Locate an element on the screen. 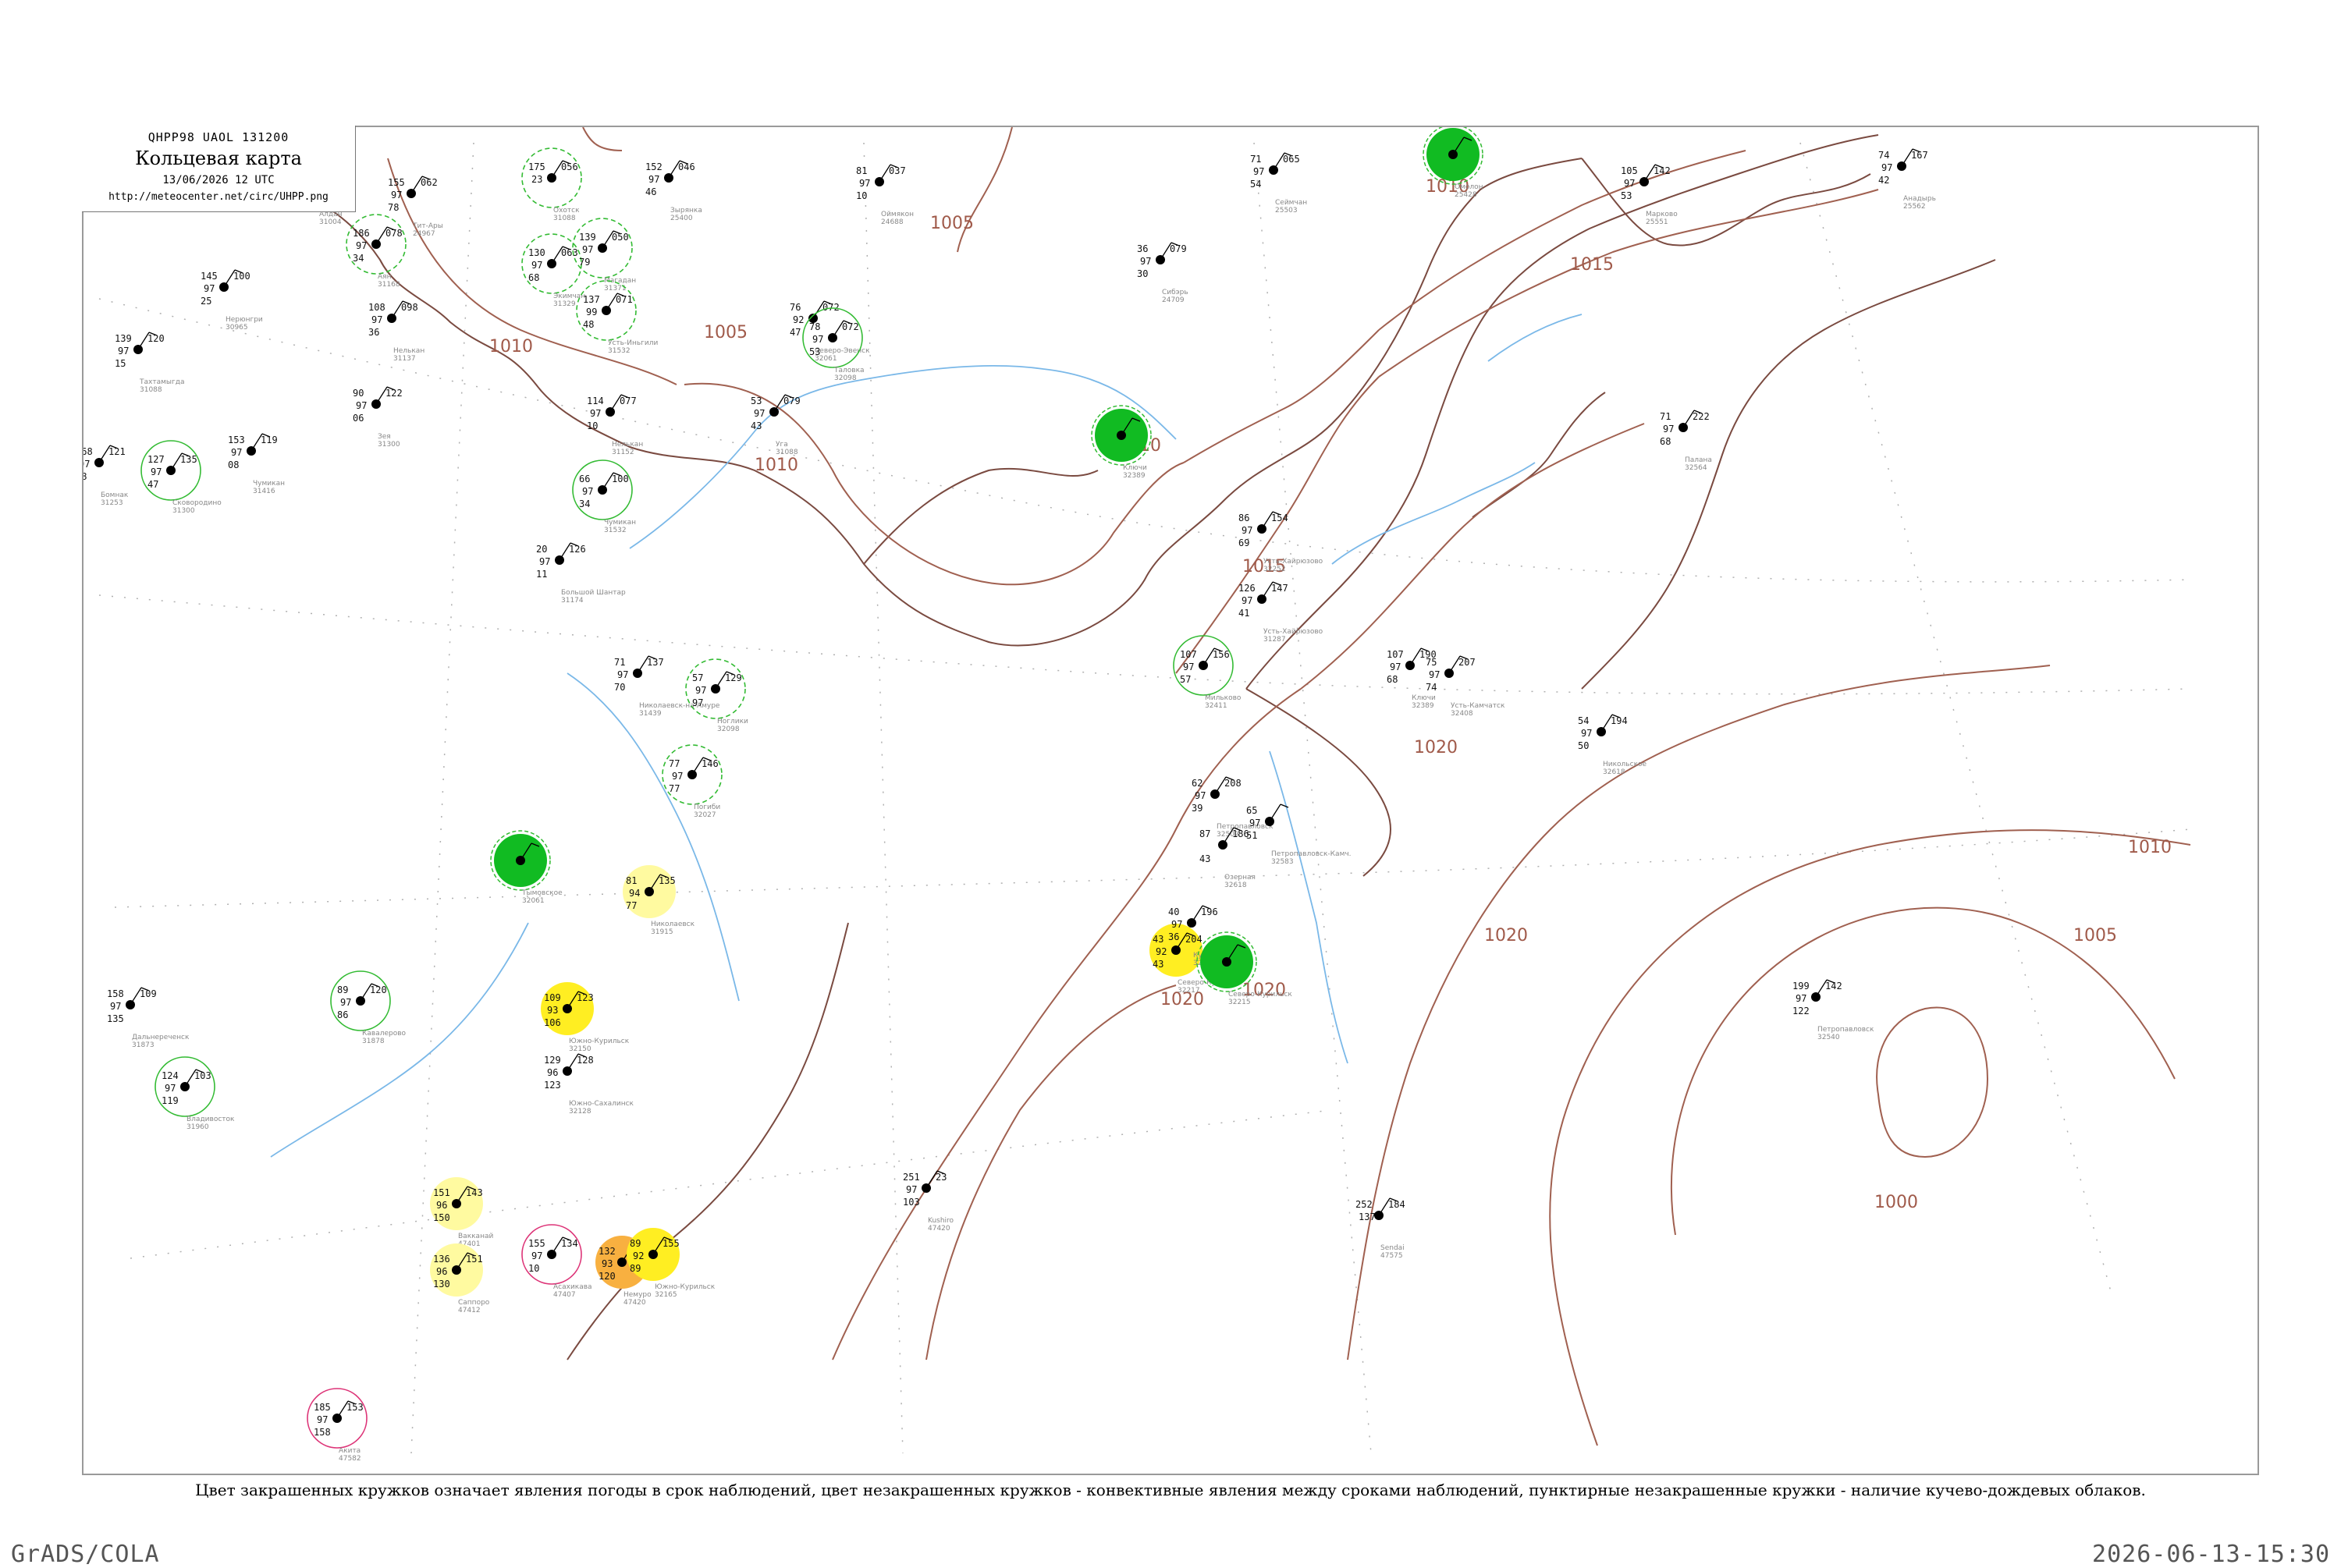  visibility-value: 86 is located at coordinates (342, 1015).